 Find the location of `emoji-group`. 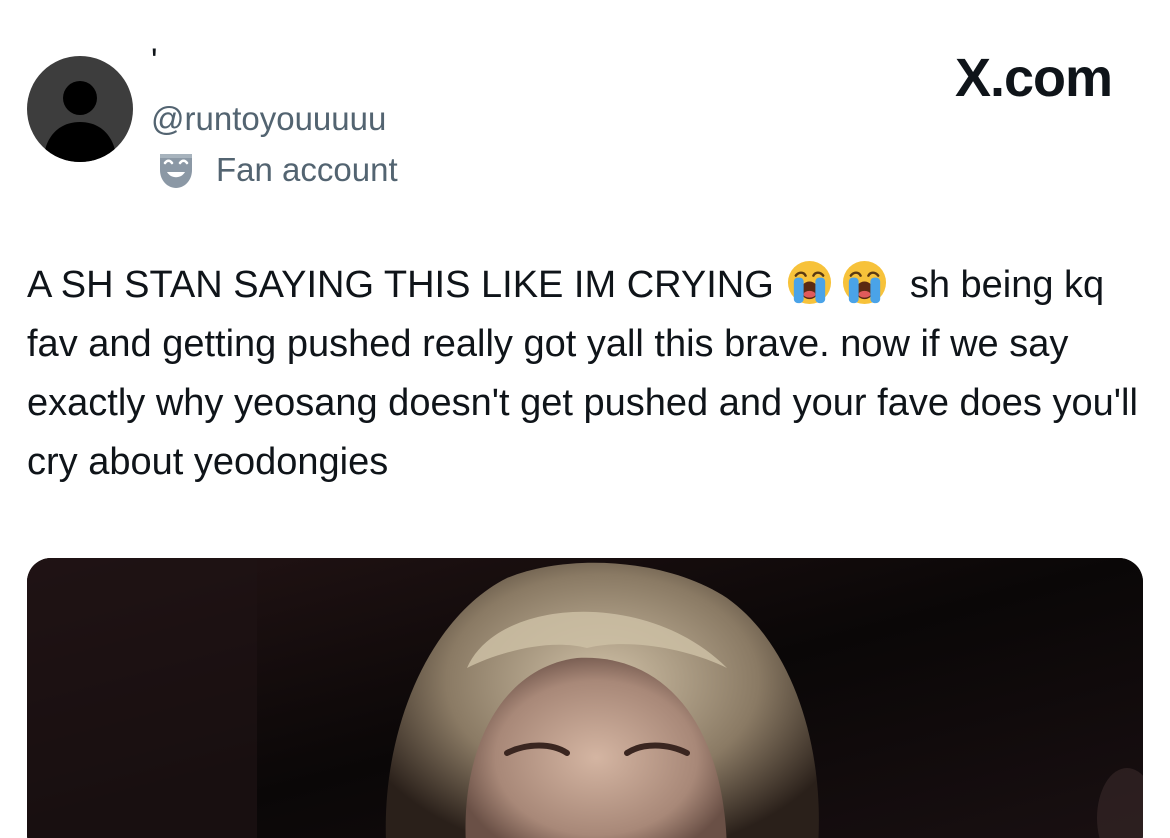

emoji-group is located at coordinates (831, 283).